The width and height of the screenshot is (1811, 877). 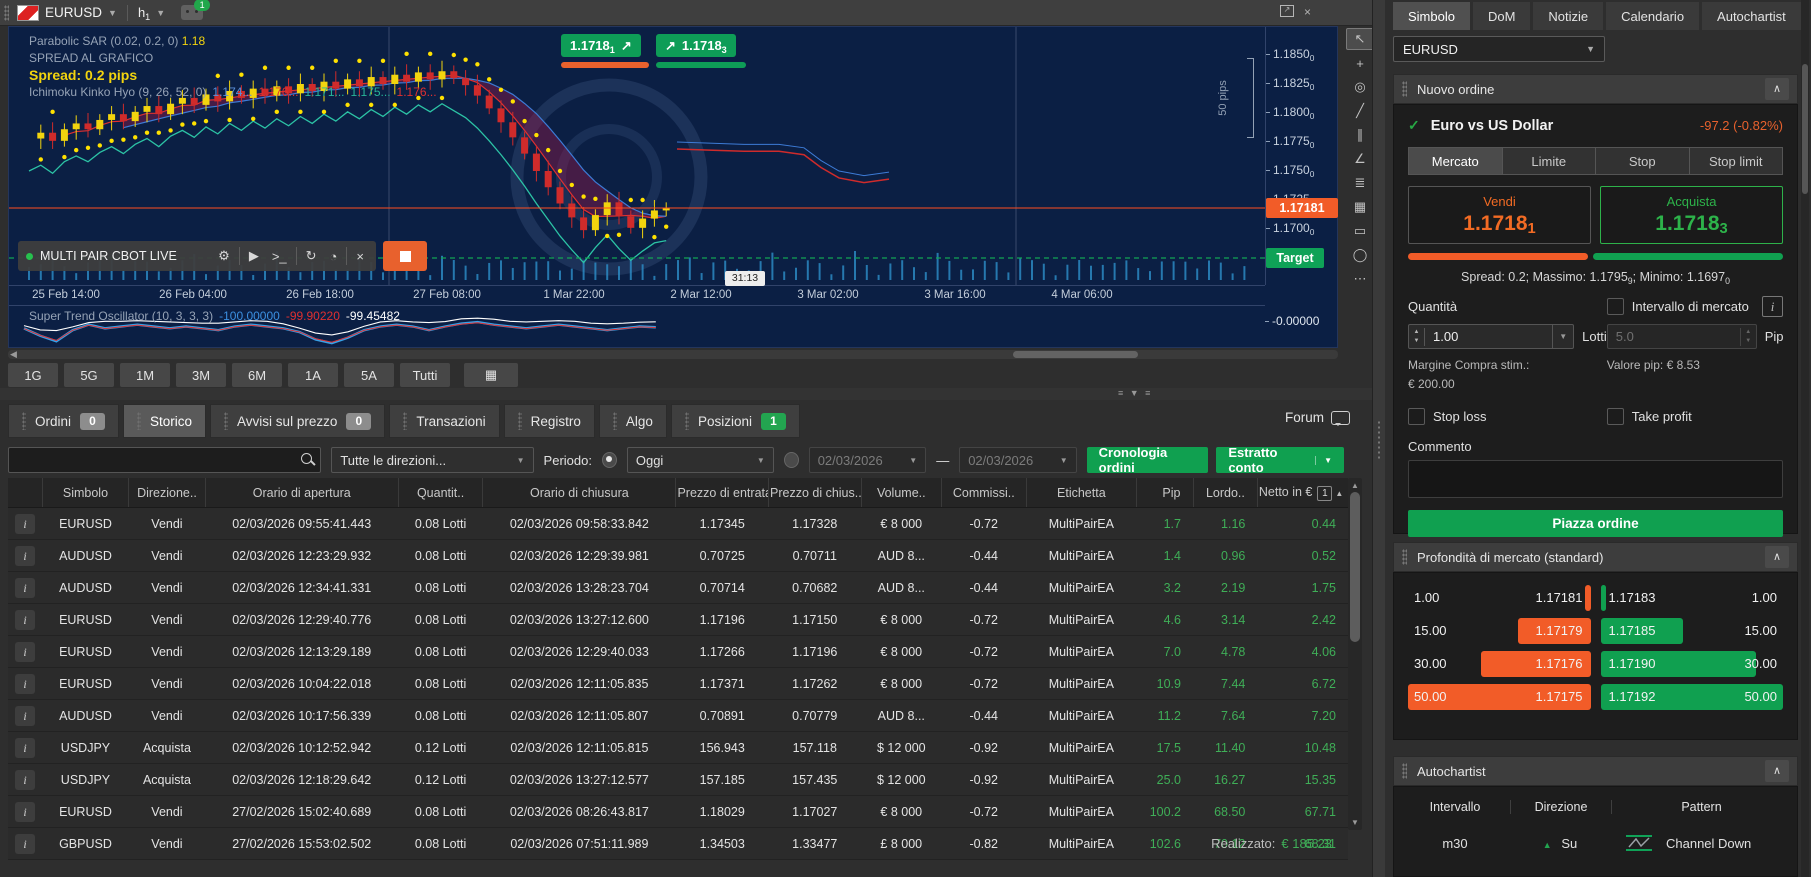 I want to click on period-dropdown: Oggi ▼, so click(x=700, y=460).